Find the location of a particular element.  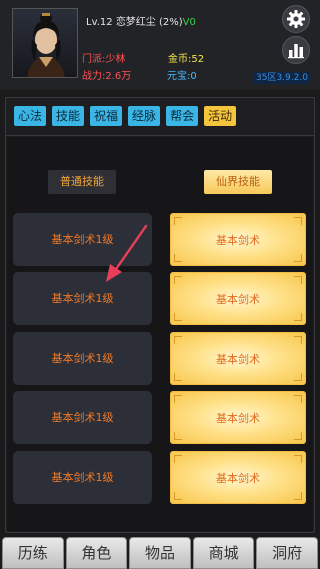

tab-guild: 帮会 is located at coordinates (182, 116).